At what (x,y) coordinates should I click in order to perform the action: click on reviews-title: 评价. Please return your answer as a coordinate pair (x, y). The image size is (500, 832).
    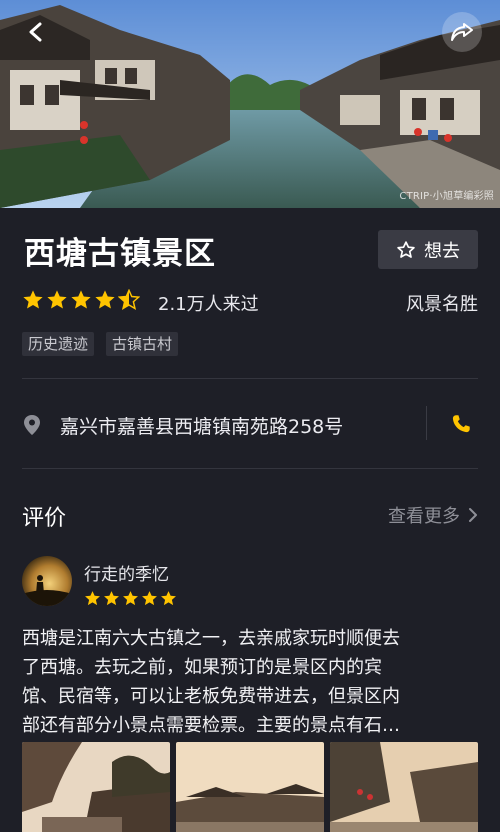
    Looking at the image, I should click on (44, 518).